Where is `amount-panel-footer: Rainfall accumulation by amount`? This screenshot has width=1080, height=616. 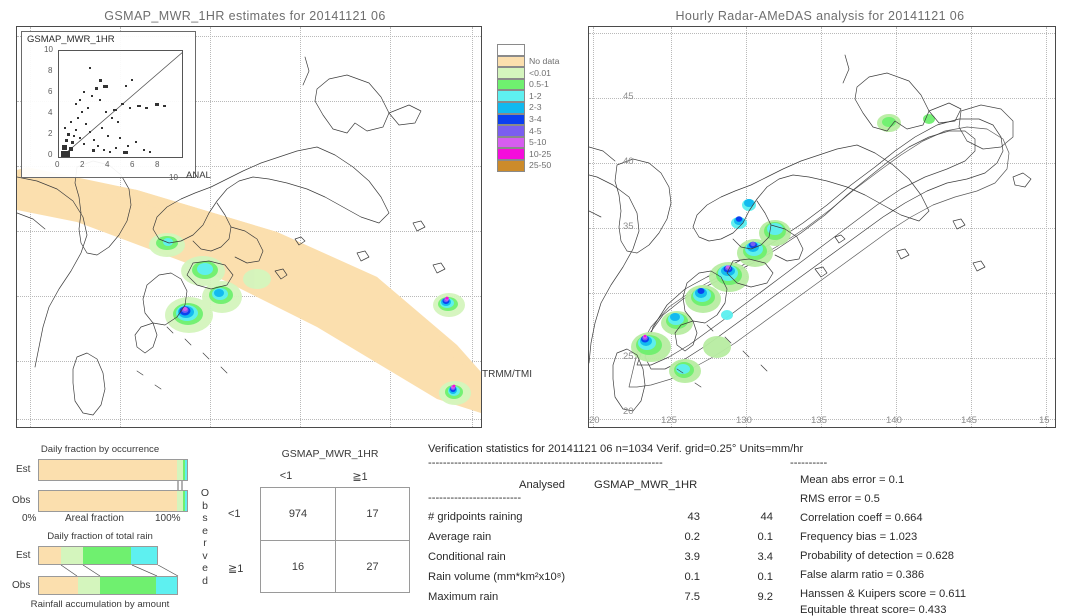 amount-panel-footer: Rainfall accumulation by amount is located at coordinates (100, 604).